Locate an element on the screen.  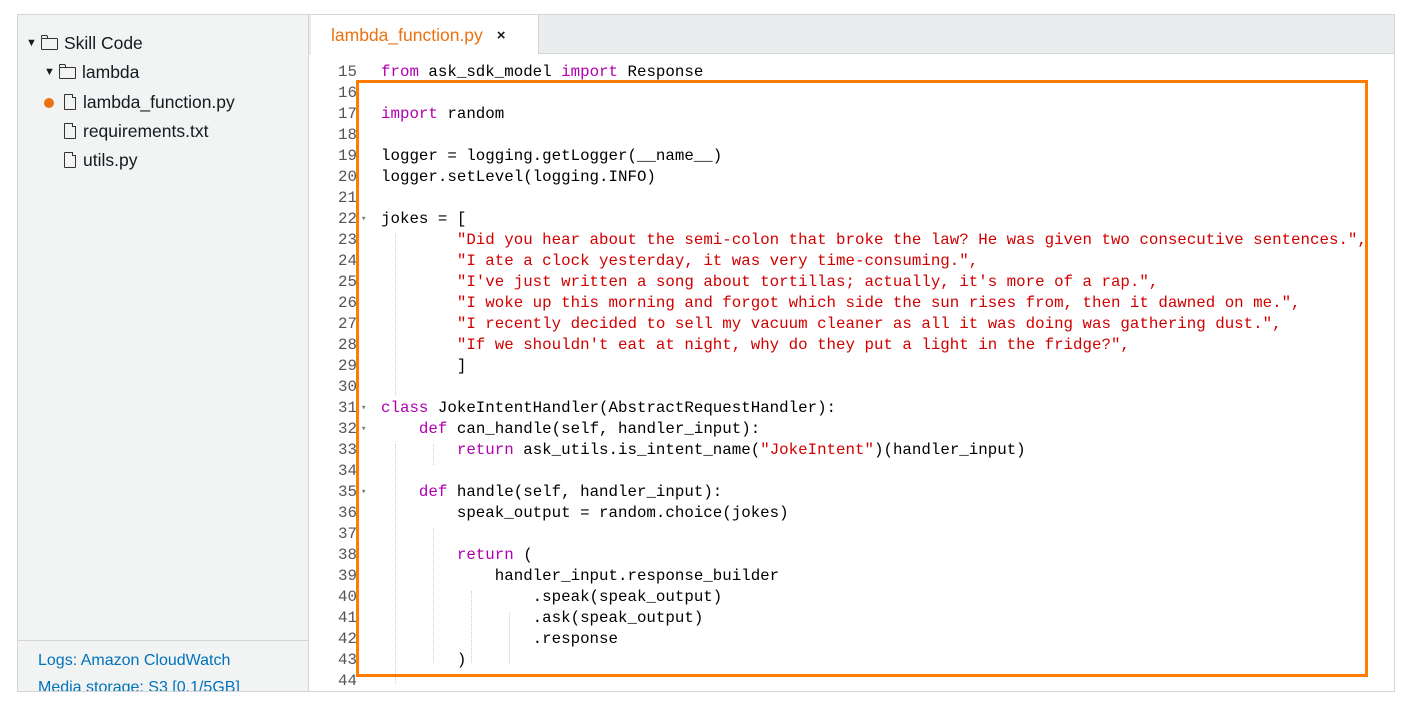
code-line: 37 is located at coordinates (851, 534).